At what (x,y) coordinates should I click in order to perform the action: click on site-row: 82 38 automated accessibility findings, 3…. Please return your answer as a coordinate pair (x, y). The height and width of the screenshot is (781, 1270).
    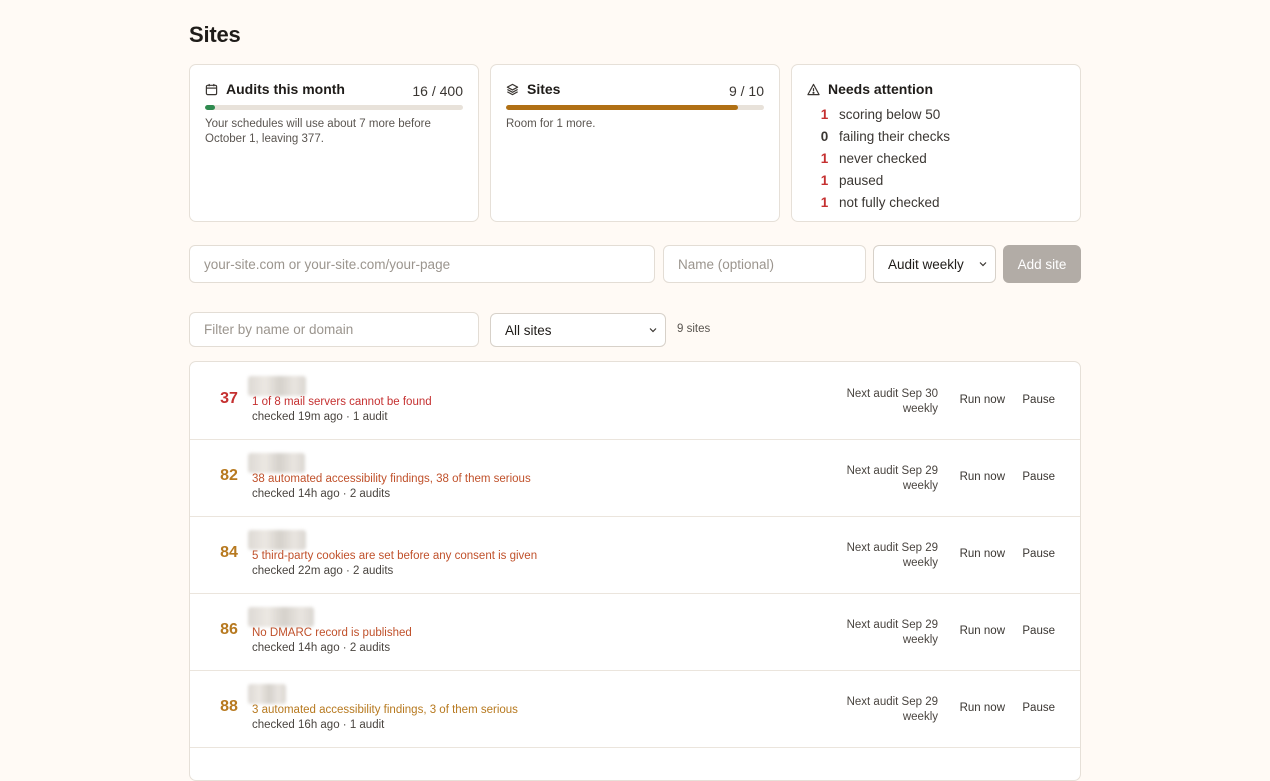
    Looking at the image, I should click on (635, 478).